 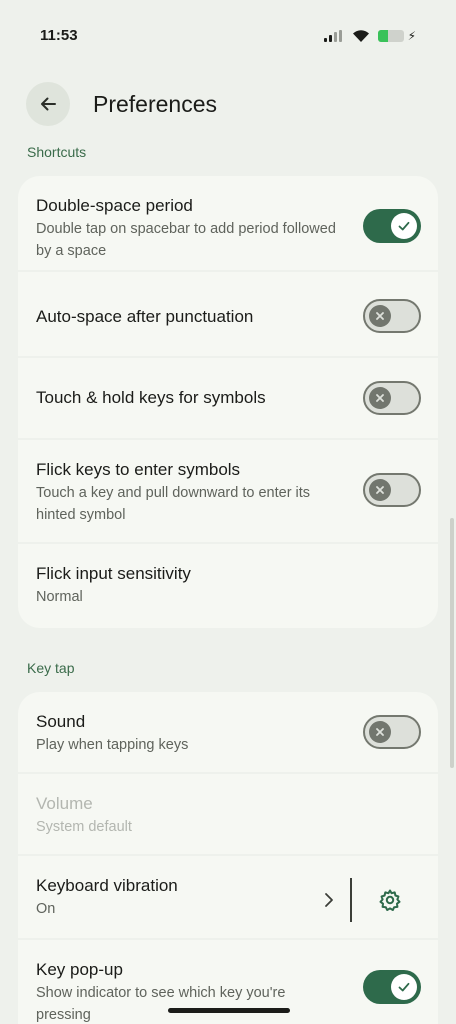 What do you see at coordinates (392, 398) in the screenshot?
I see `touch-hold-toggle` at bounding box center [392, 398].